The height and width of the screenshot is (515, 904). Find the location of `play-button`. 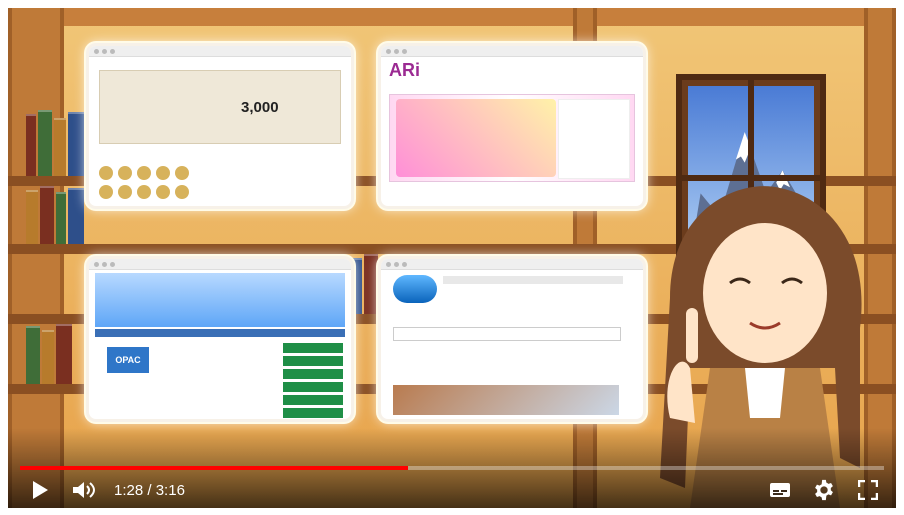

play-button is located at coordinates (40, 490).